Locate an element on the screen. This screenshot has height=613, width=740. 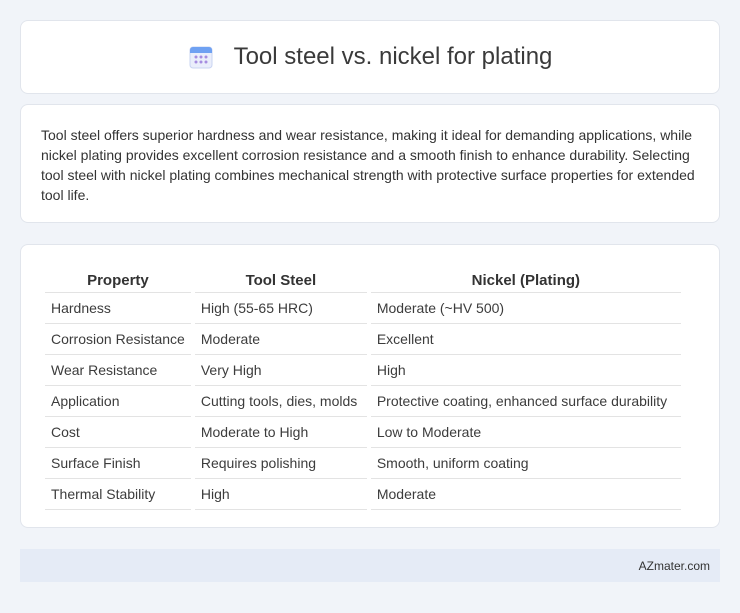
footer: AZmater.com is located at coordinates (370, 565).